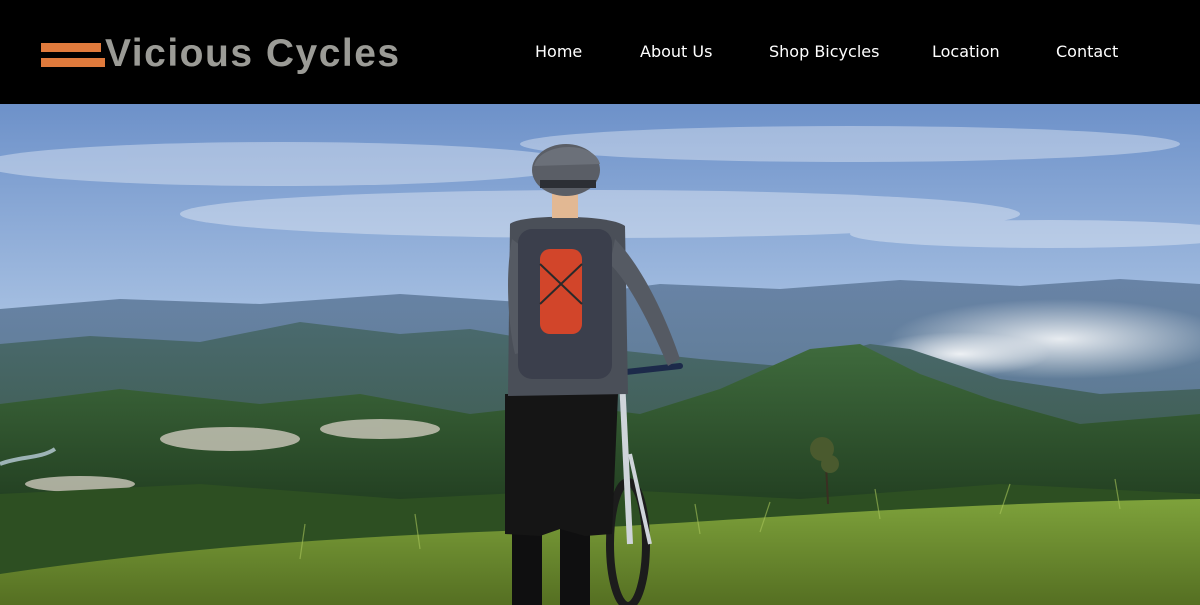  I want to click on nav-contact: Contact, so click(1087, 52).